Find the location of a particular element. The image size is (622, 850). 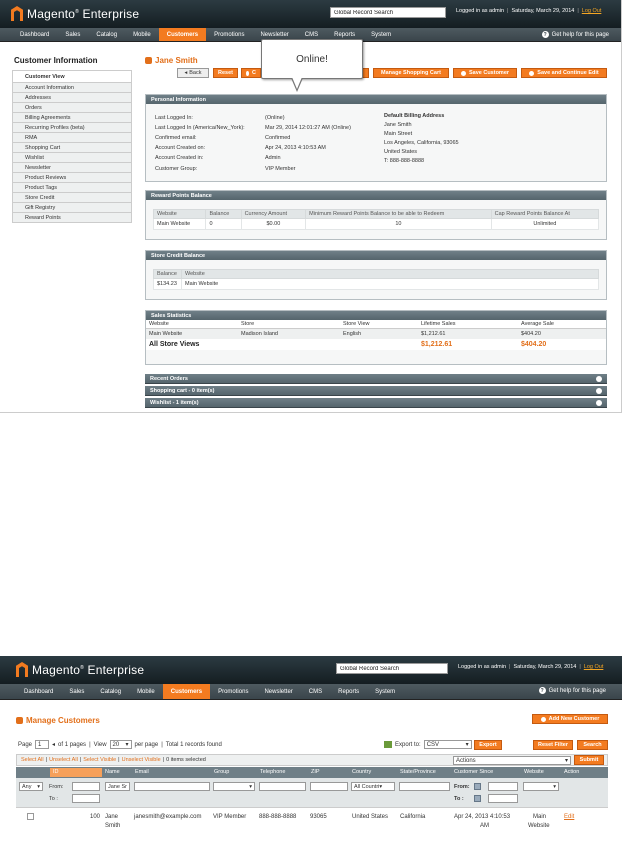

column-header-state: State/Province is located at coordinates (418, 772).